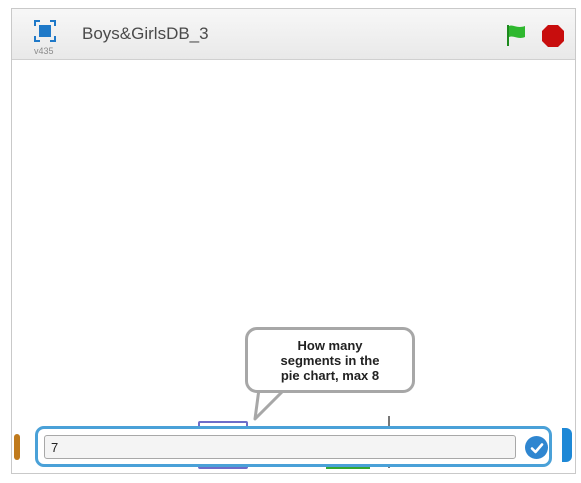 The width and height of the screenshot is (581, 483). Describe the element at coordinates (270, 405) in the screenshot. I see `speech-bubble-tail` at that location.